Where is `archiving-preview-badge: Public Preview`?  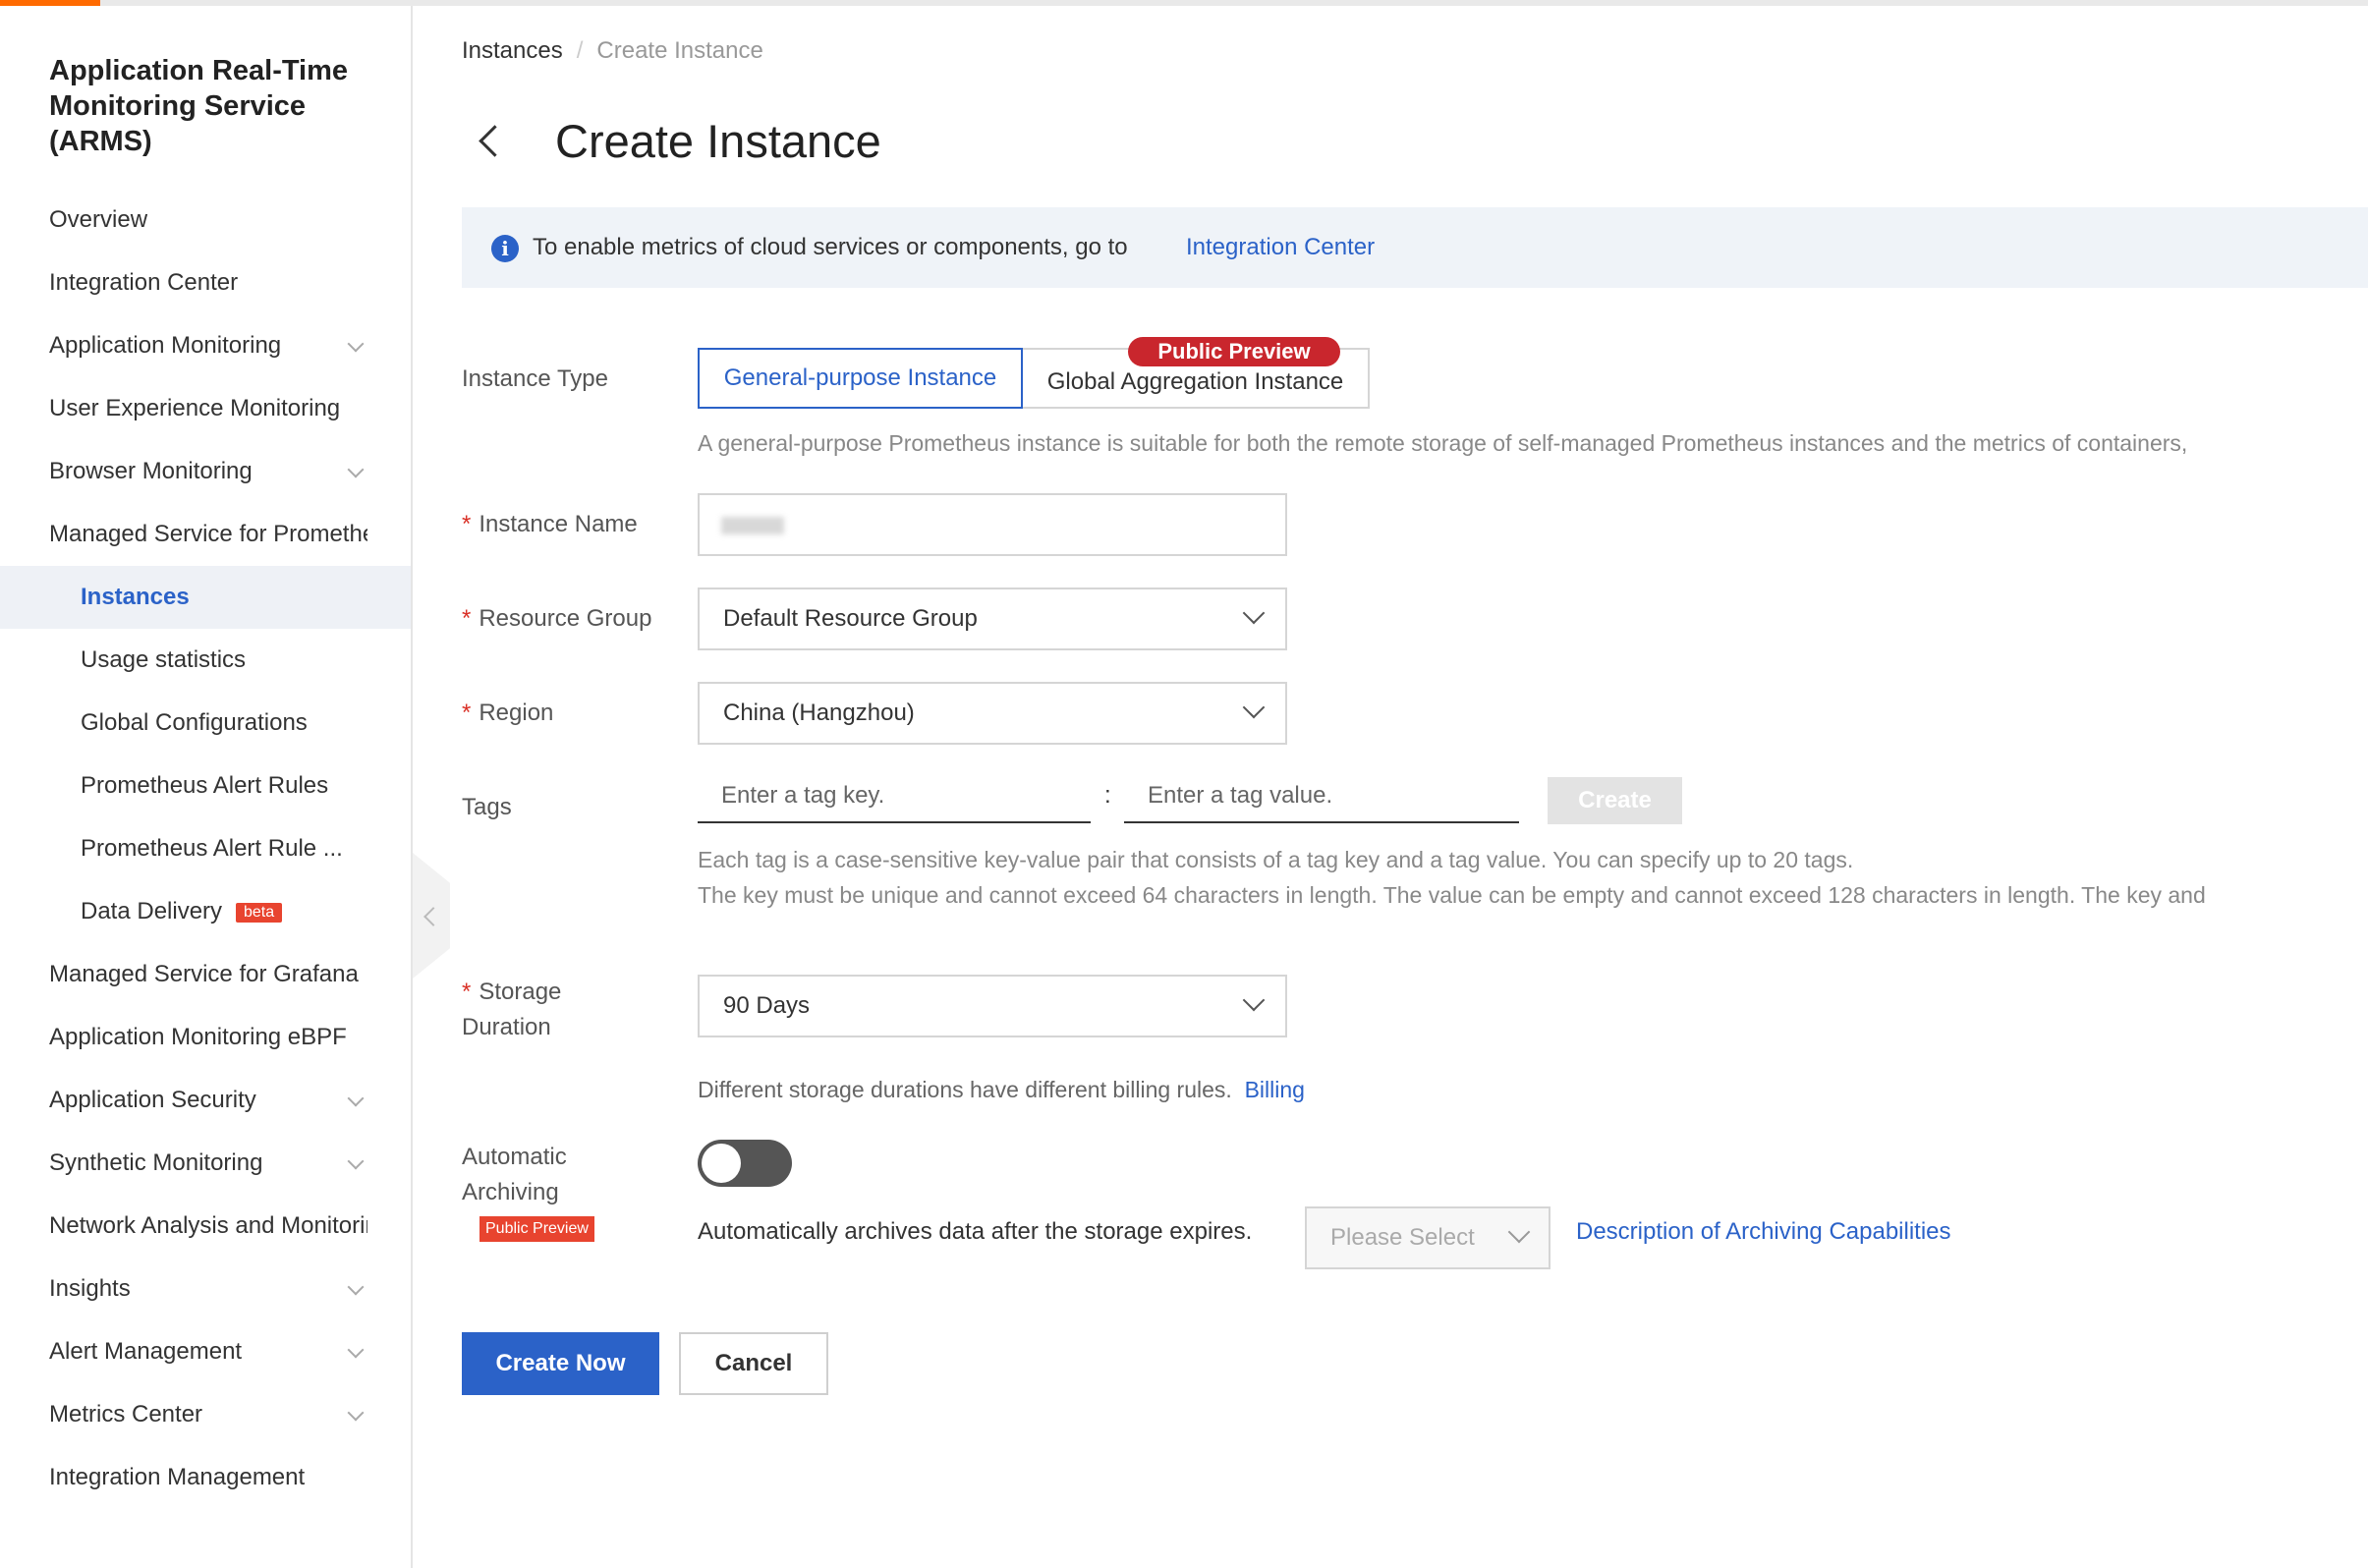
archiving-preview-badge: Public Preview is located at coordinates (536, 1229).